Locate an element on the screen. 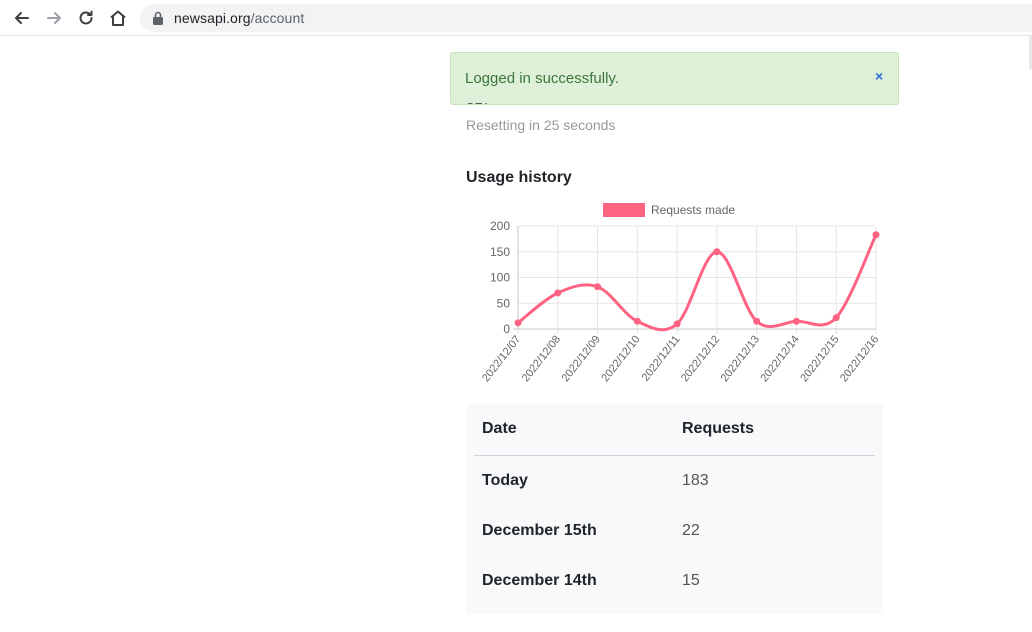 The image size is (1032, 632). reset-note: Resetting in 25 seconds is located at coordinates (541, 125).